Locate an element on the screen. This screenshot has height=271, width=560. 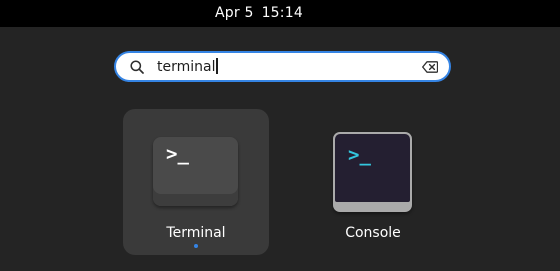
top-bar: Apr 5 15:14 is located at coordinates (280, 13).